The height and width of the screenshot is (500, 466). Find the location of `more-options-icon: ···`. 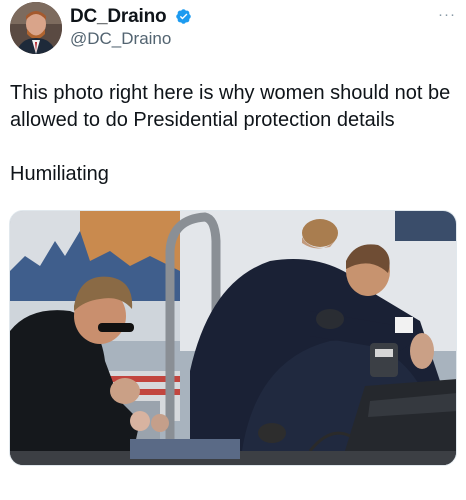

more-options-icon: ··· is located at coordinates (447, 14).